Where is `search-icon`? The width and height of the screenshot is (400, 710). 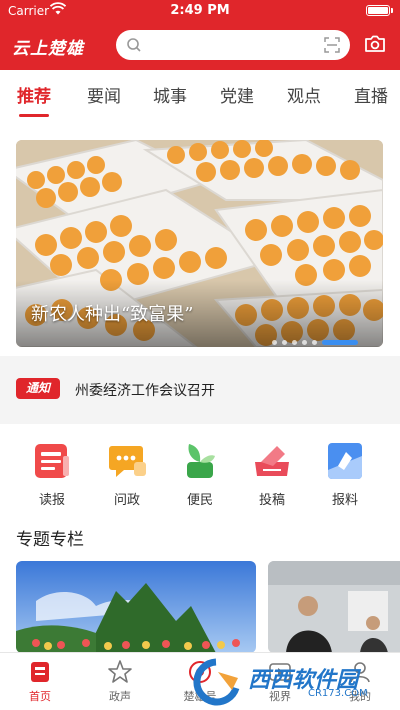 search-icon is located at coordinates (134, 47).